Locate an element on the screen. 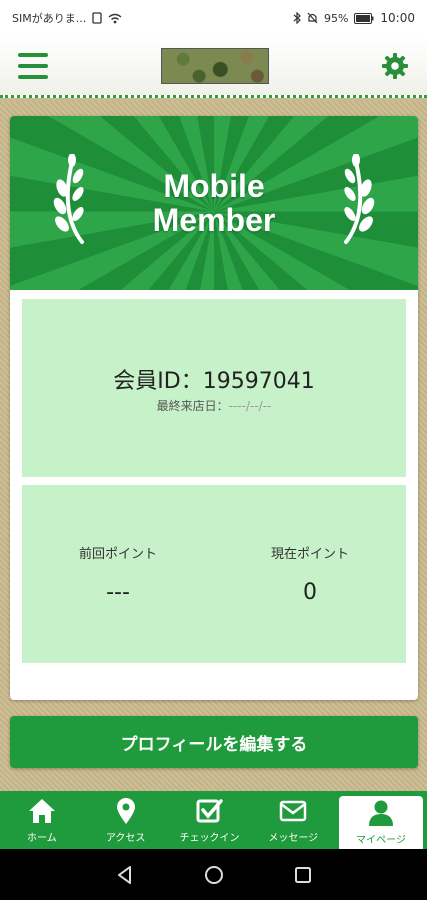  current-points: 現在ポイント 0 is located at coordinates (310, 574).